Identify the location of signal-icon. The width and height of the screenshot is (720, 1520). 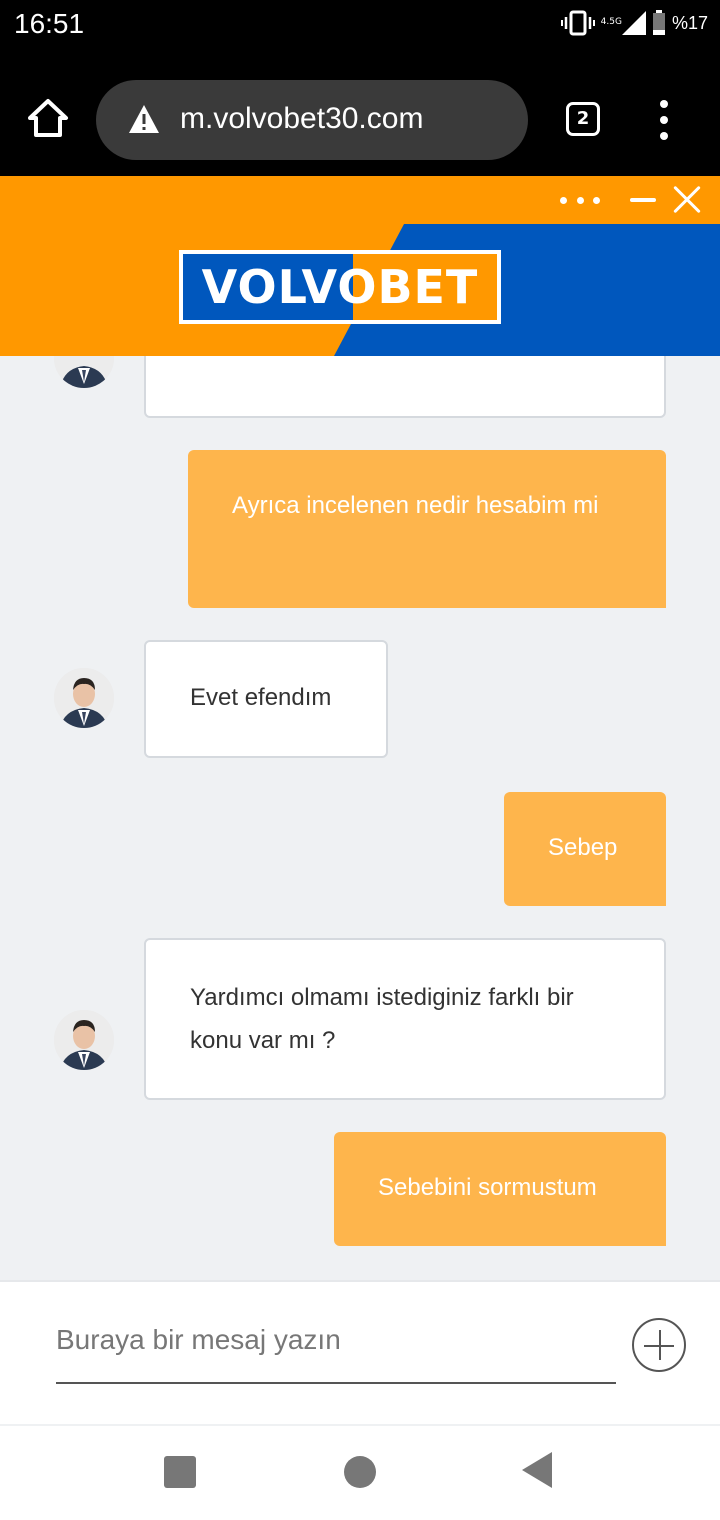
(633, 23).